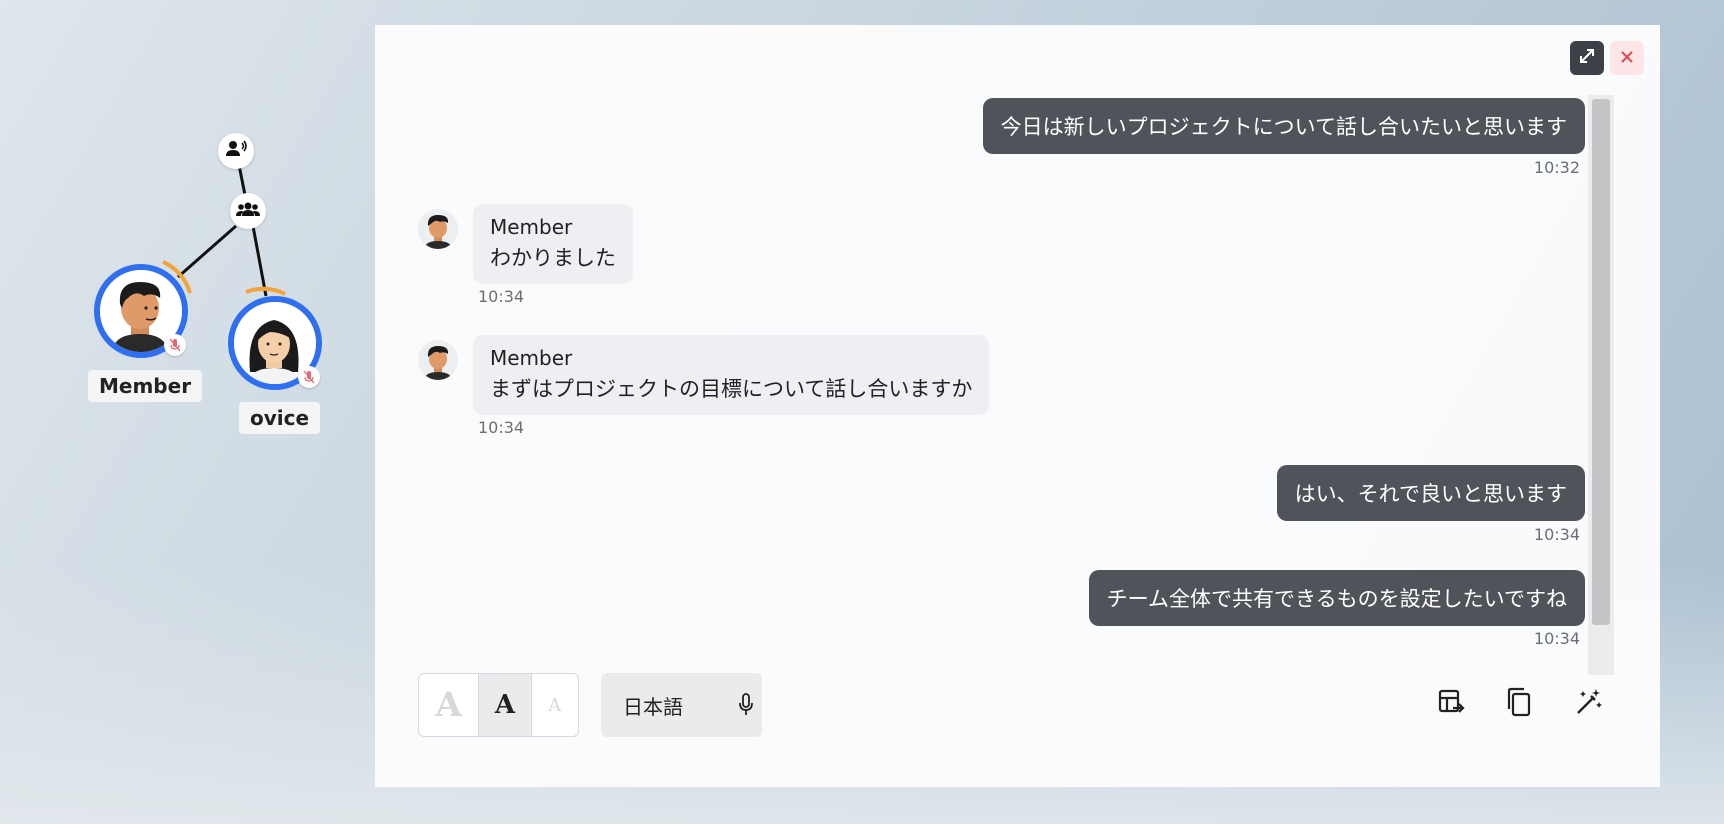  Describe the element at coordinates (145, 386) in the screenshot. I see `member-name-tag: Member` at that location.